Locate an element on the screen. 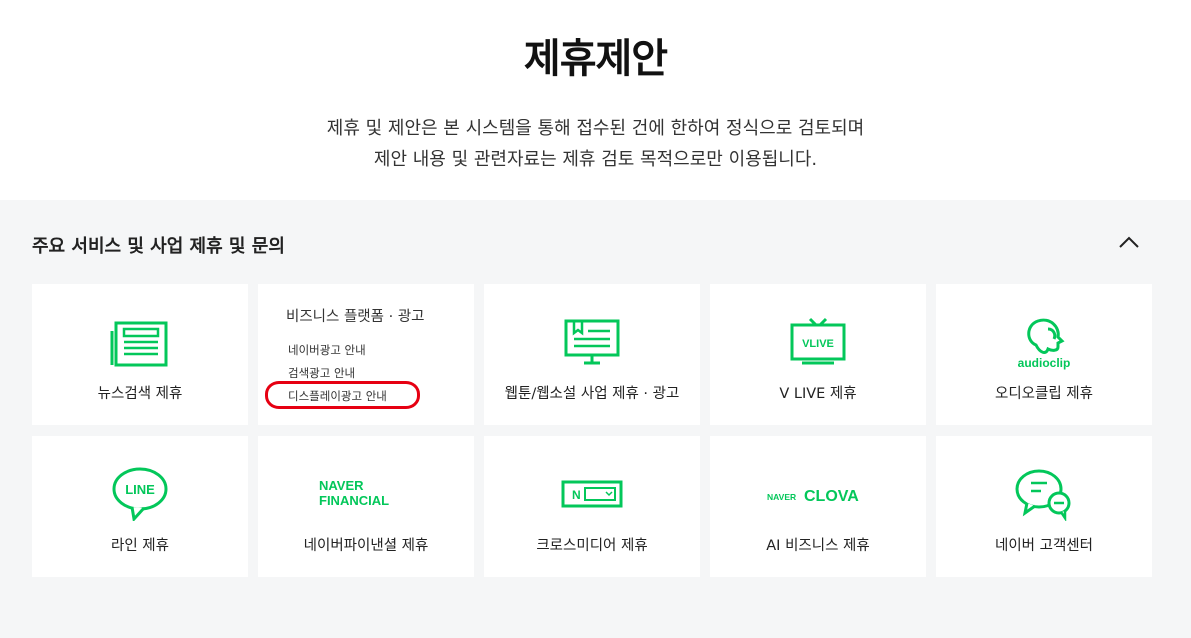  page-title: 제휴제안 is located at coordinates (595, 59).